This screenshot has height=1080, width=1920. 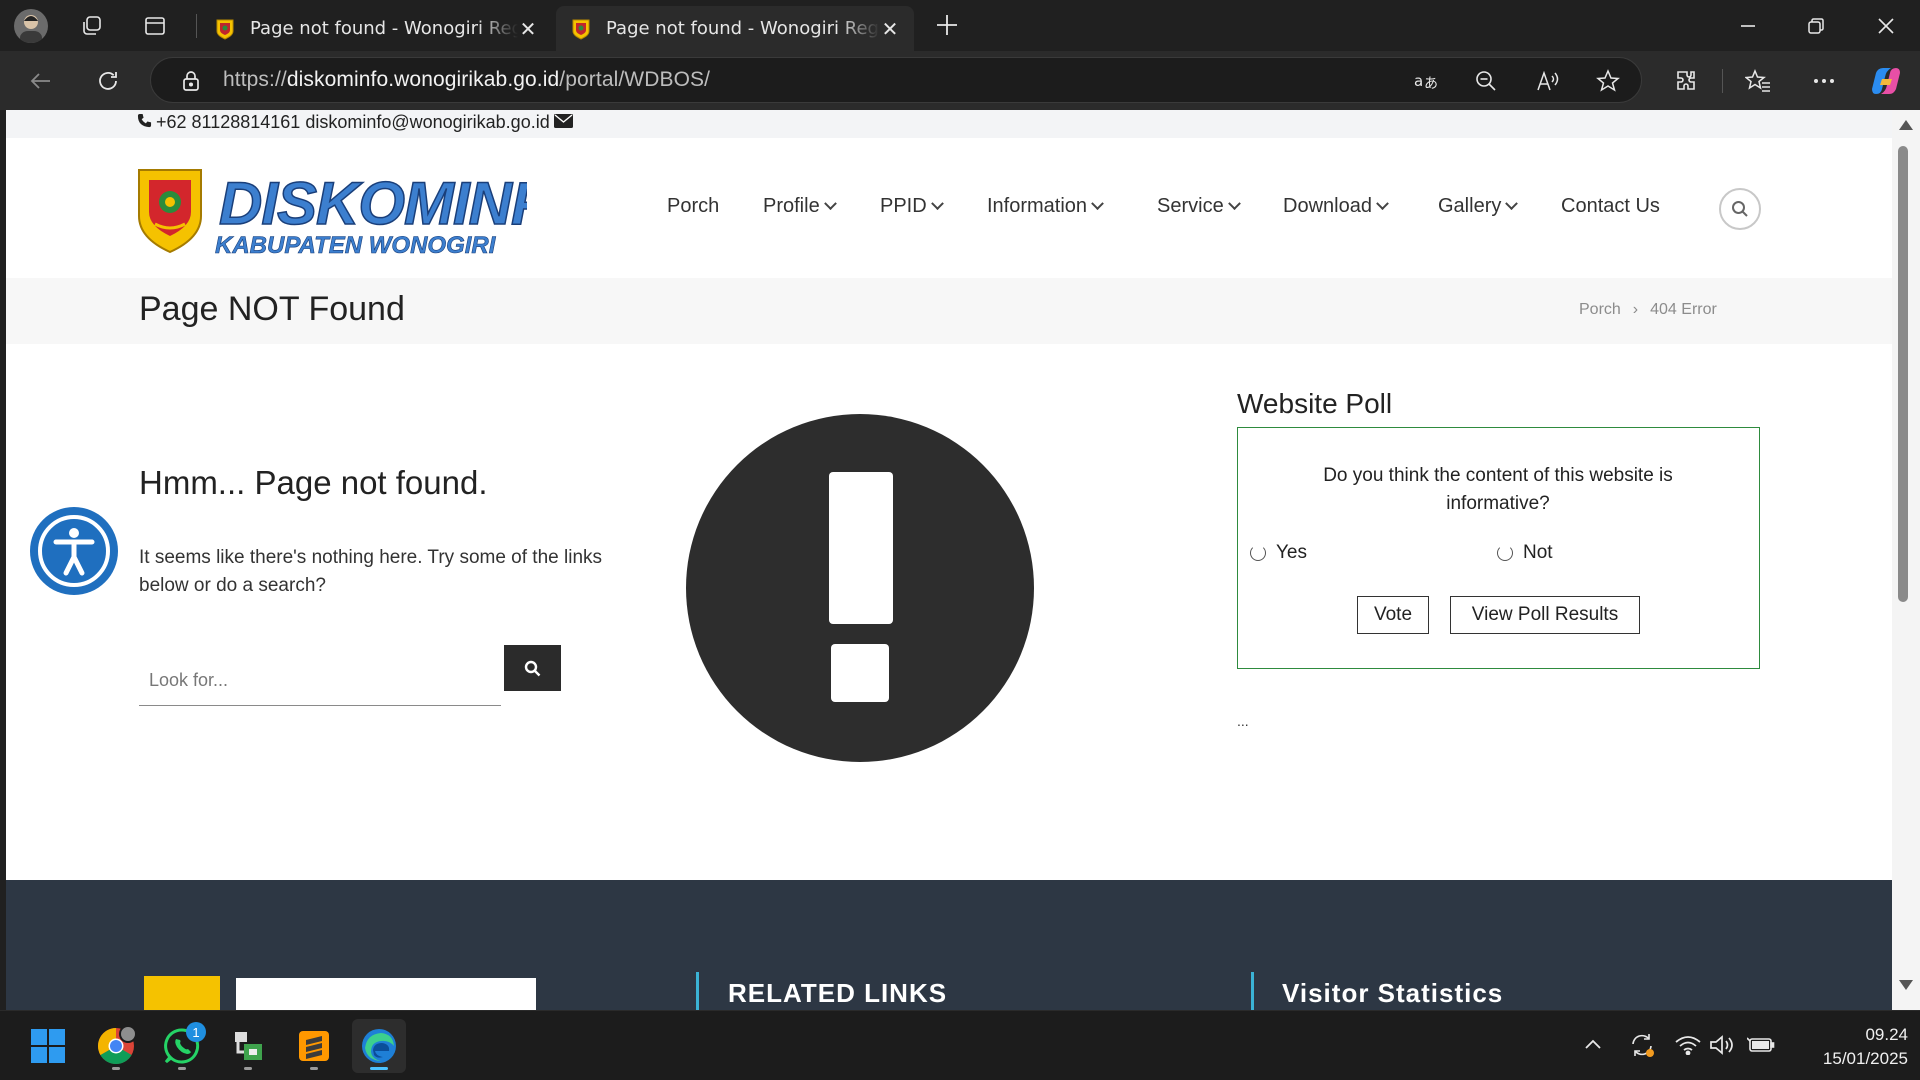 I want to click on nav-information: Information, so click(x=1045, y=206).